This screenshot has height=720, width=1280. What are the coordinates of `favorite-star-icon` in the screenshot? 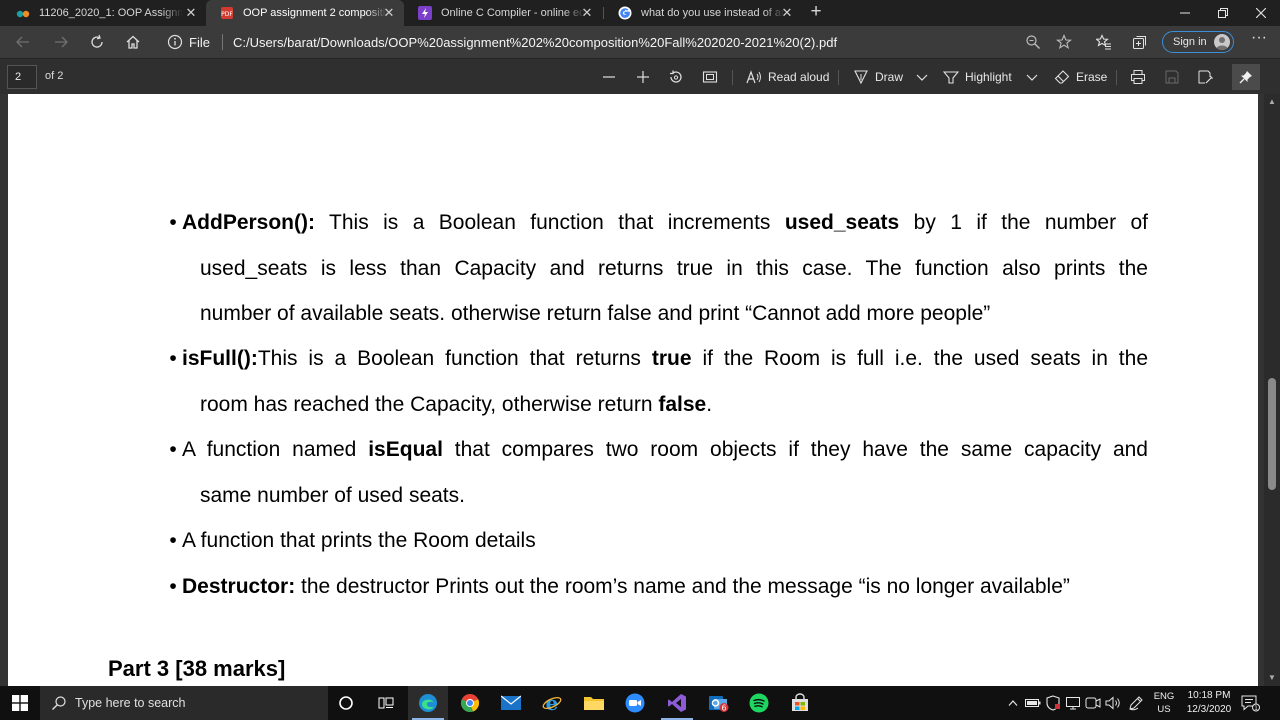 It's located at (1064, 42).